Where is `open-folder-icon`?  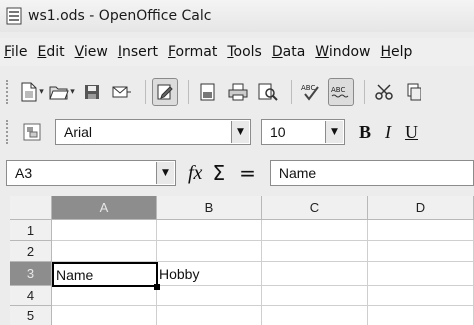 open-folder-icon is located at coordinates (59, 93).